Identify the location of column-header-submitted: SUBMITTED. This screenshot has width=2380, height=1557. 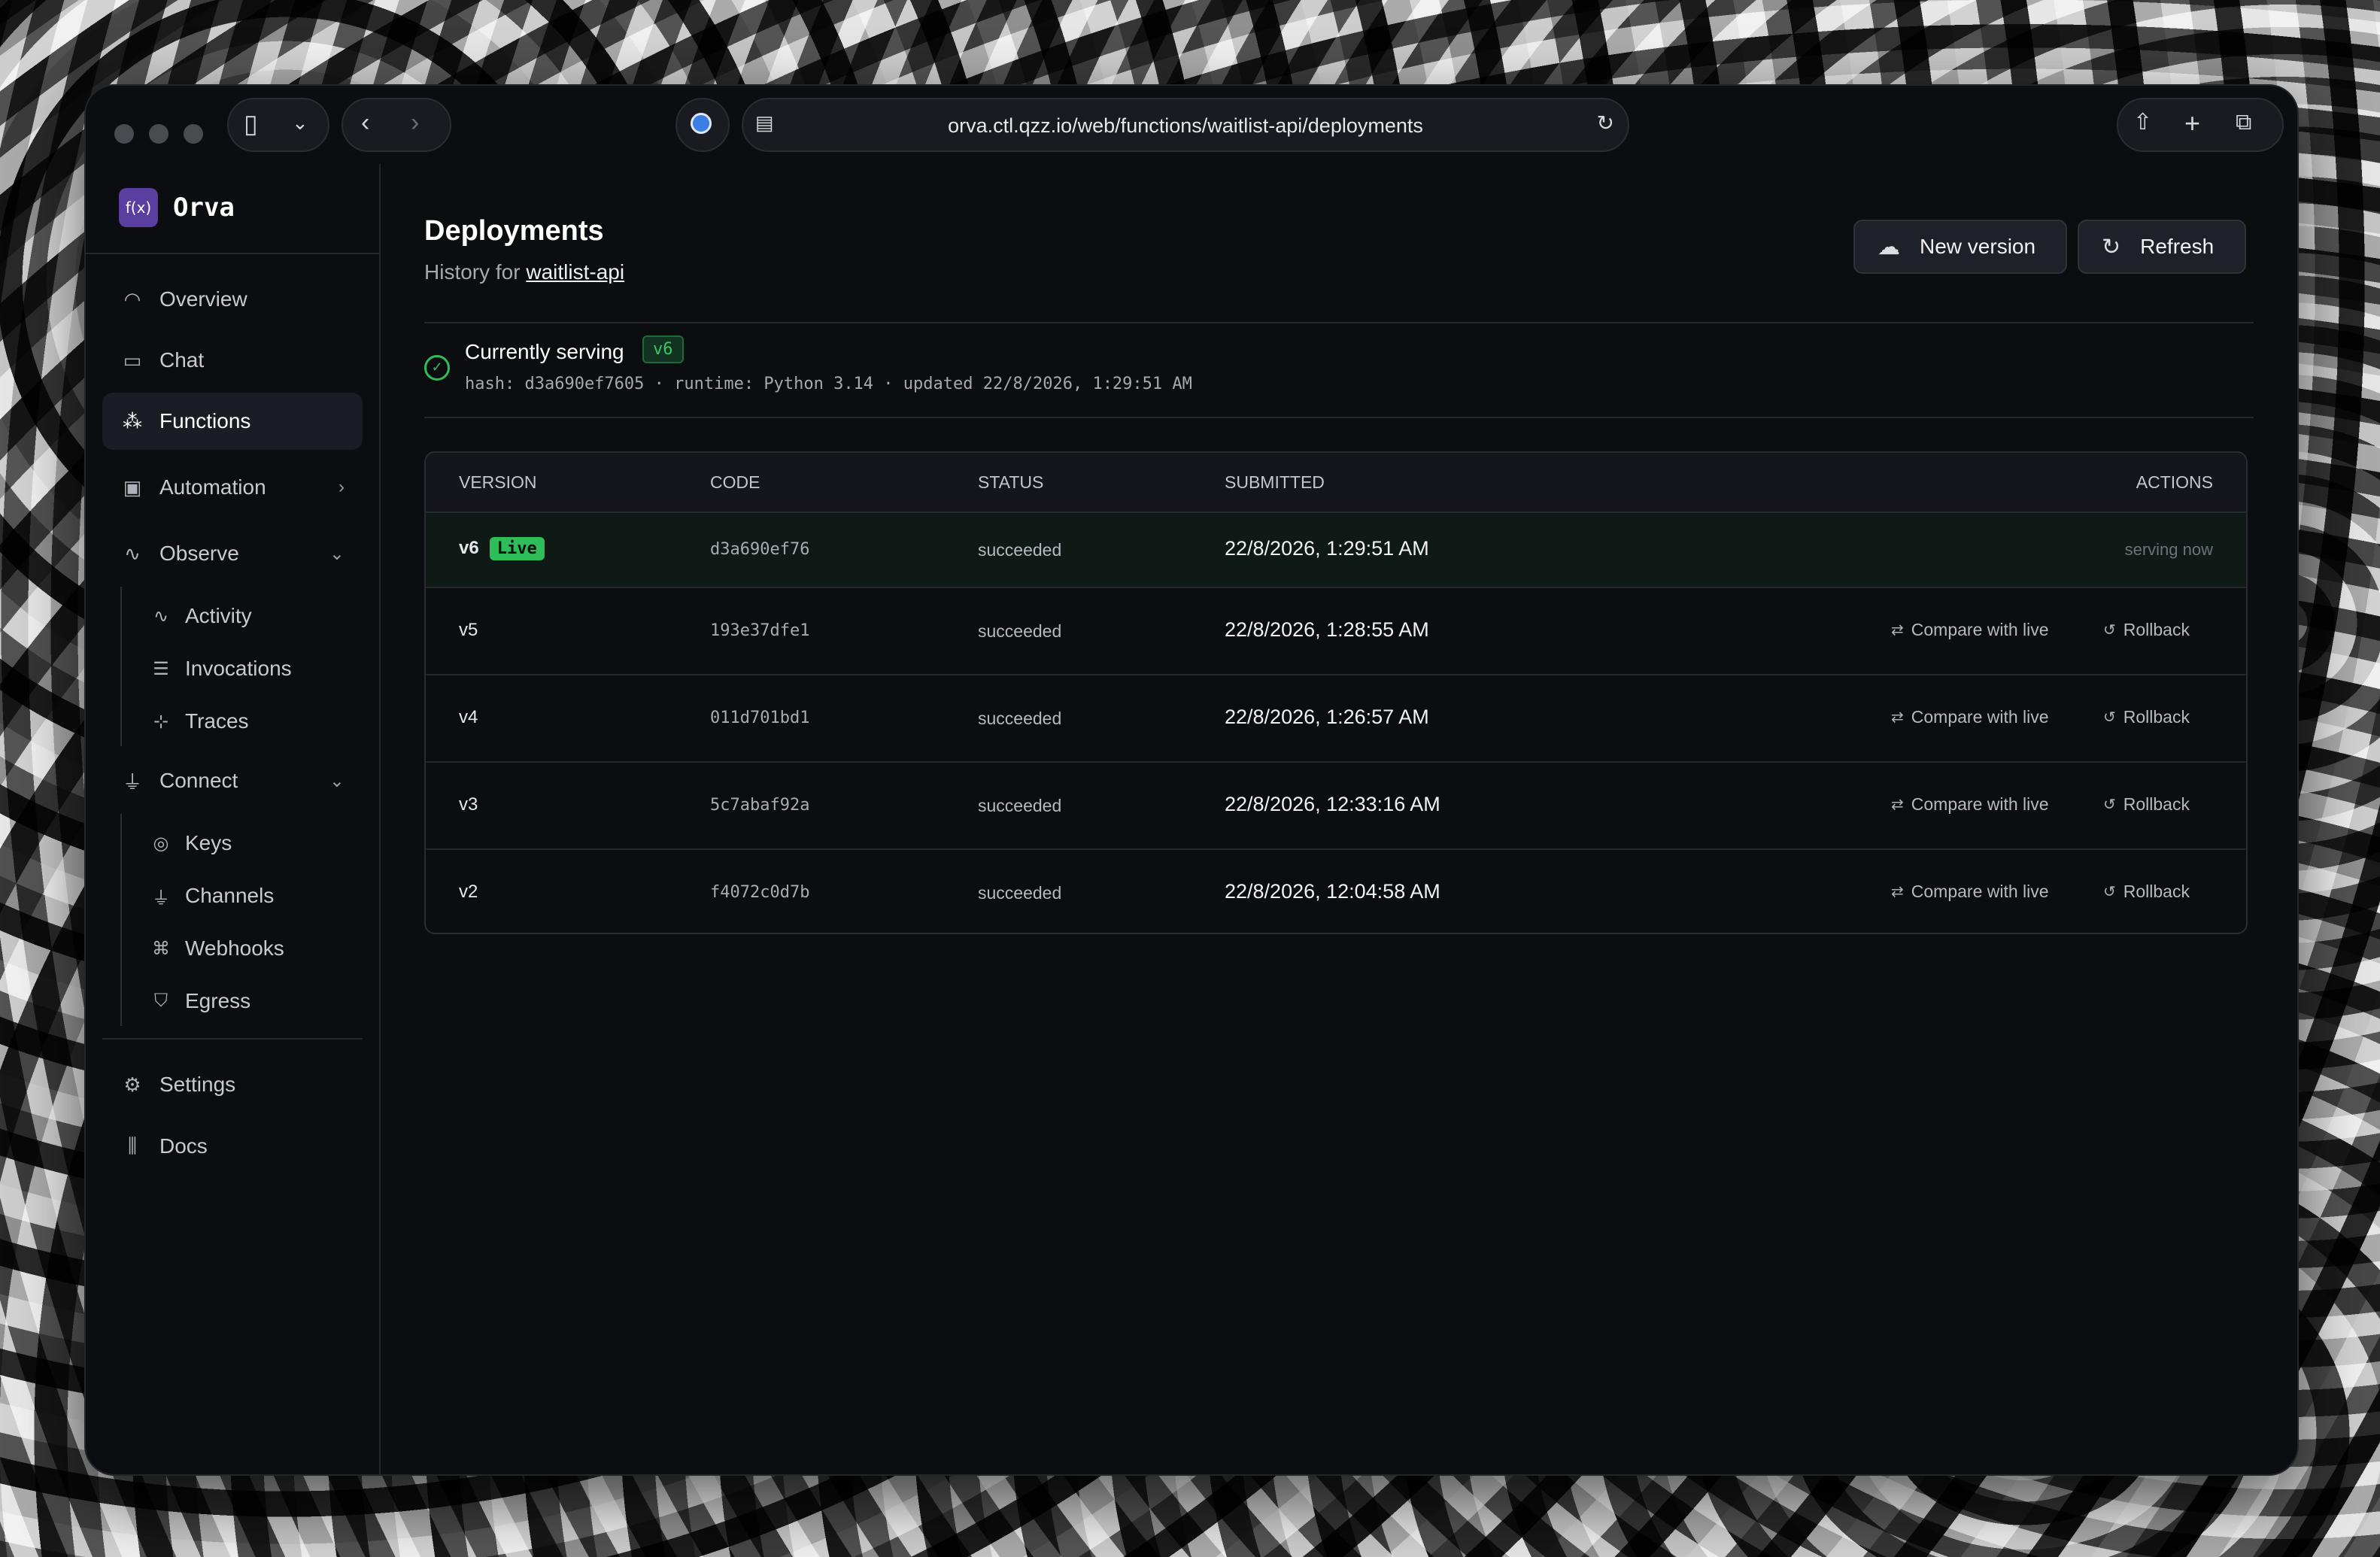
(1275, 482).